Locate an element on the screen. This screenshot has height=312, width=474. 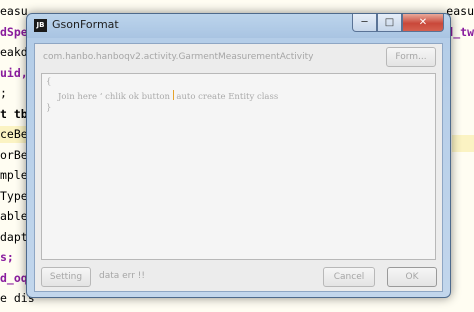
title-bar: JB GsonFormat ─ □ ✕ is located at coordinates (238, 26).